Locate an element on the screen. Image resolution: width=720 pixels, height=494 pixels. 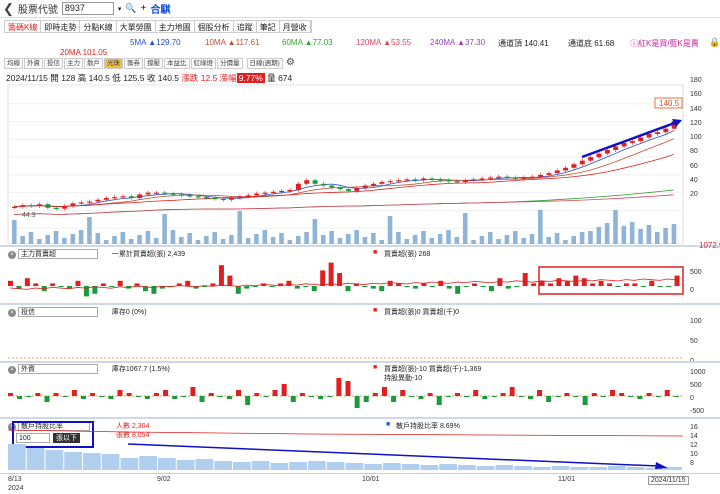
toolbar-margin: 籌券 is located at coordinates (133, 63).